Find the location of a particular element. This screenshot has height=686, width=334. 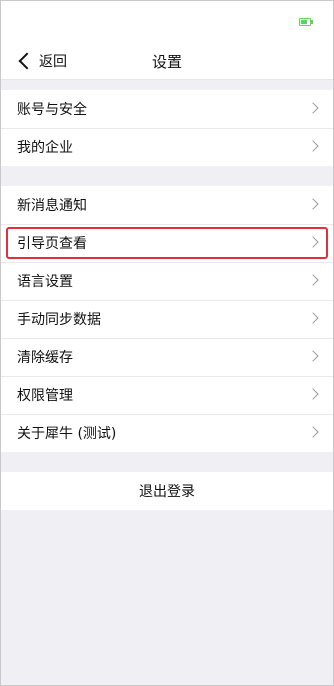

status-bar is located at coordinates (167, 21).